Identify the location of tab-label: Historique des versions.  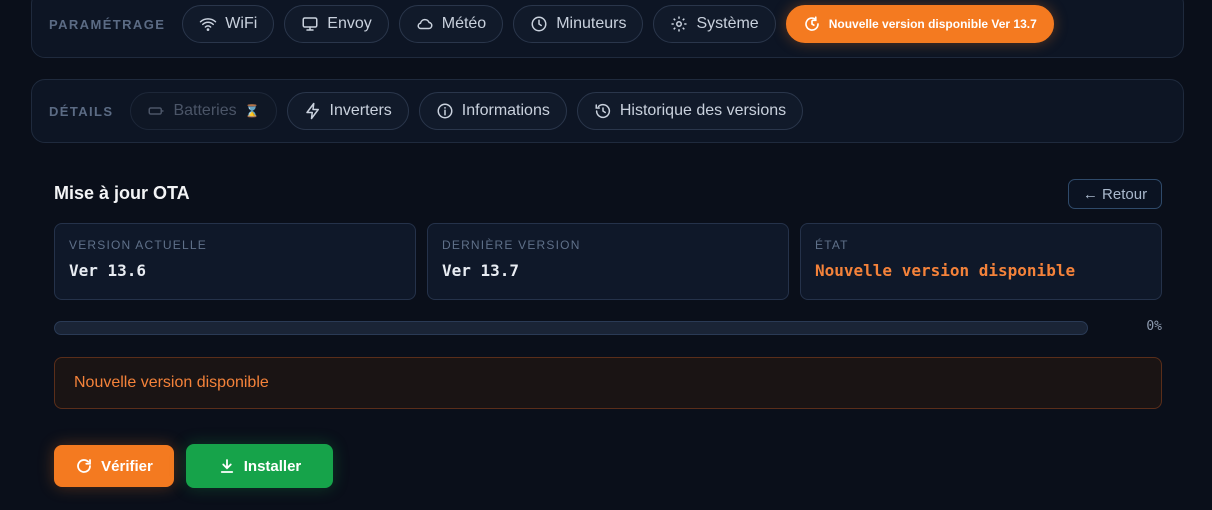
(703, 110).